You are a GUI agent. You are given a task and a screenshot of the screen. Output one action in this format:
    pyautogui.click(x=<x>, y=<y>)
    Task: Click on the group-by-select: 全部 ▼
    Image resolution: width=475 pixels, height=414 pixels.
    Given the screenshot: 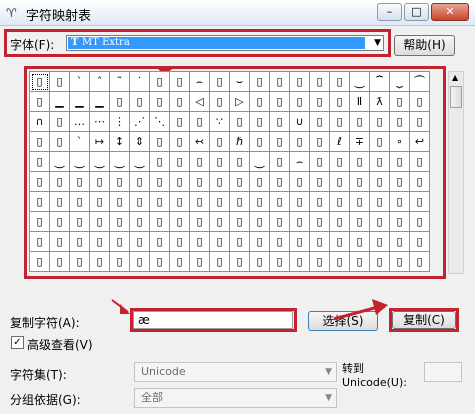 What is the action you would take?
    pyautogui.click(x=235, y=398)
    